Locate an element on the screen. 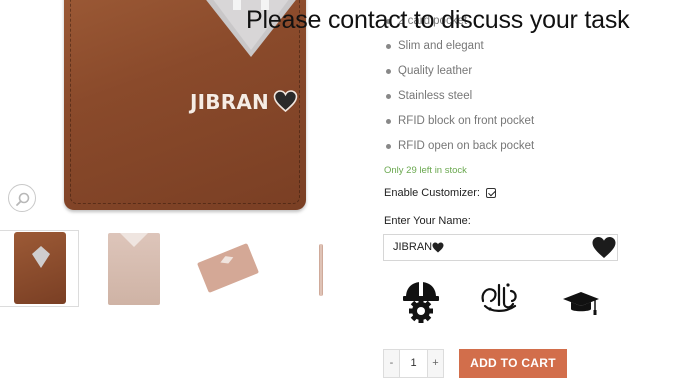 The width and height of the screenshot is (680, 383). overlay-banner: Please contact to discuss your task is located at coordinates (438, 20).